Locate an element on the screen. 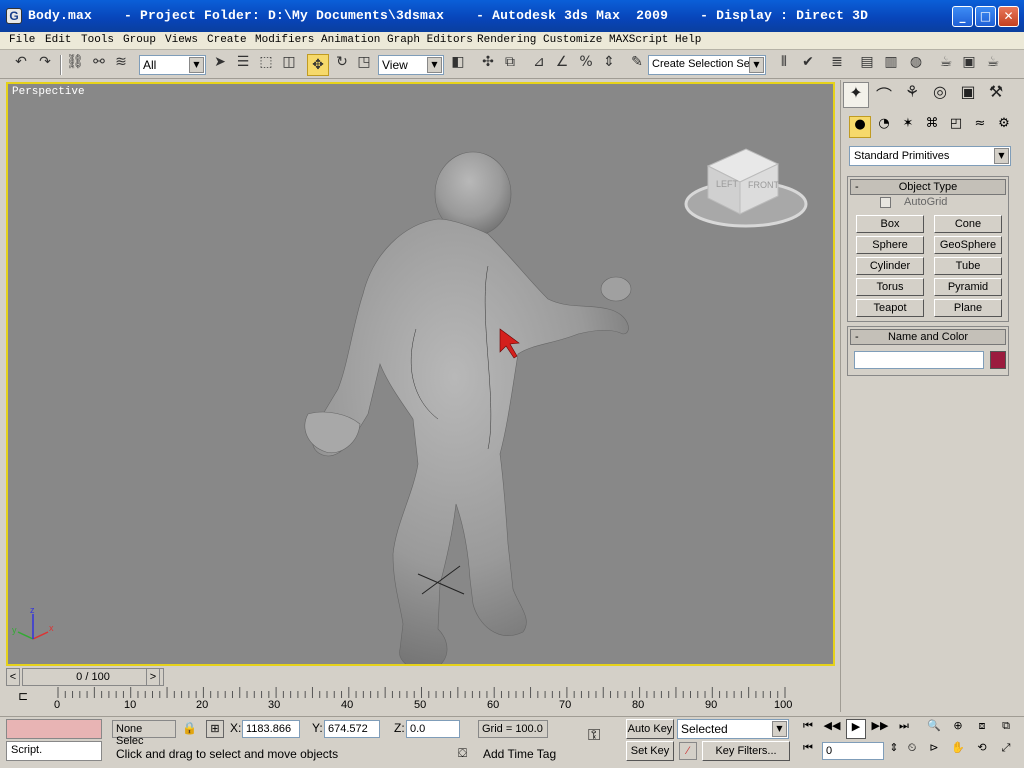 Image resolution: width=1024 pixels, height=768 pixels. curve-editor-icon: ▤ is located at coordinates (867, 65).